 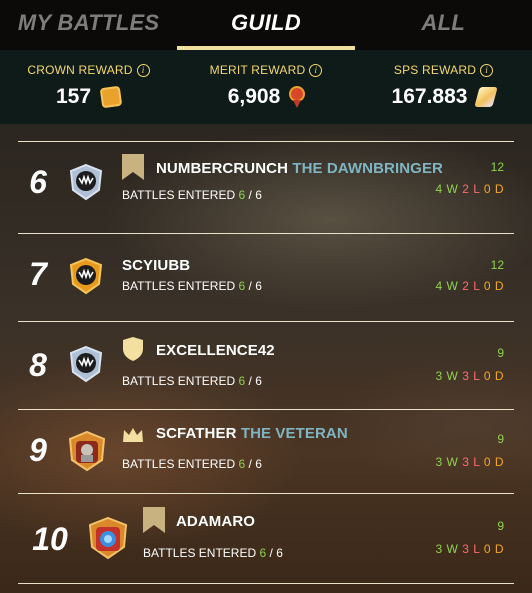 I want to click on sps-crystal-icon, so click(x=486, y=97).